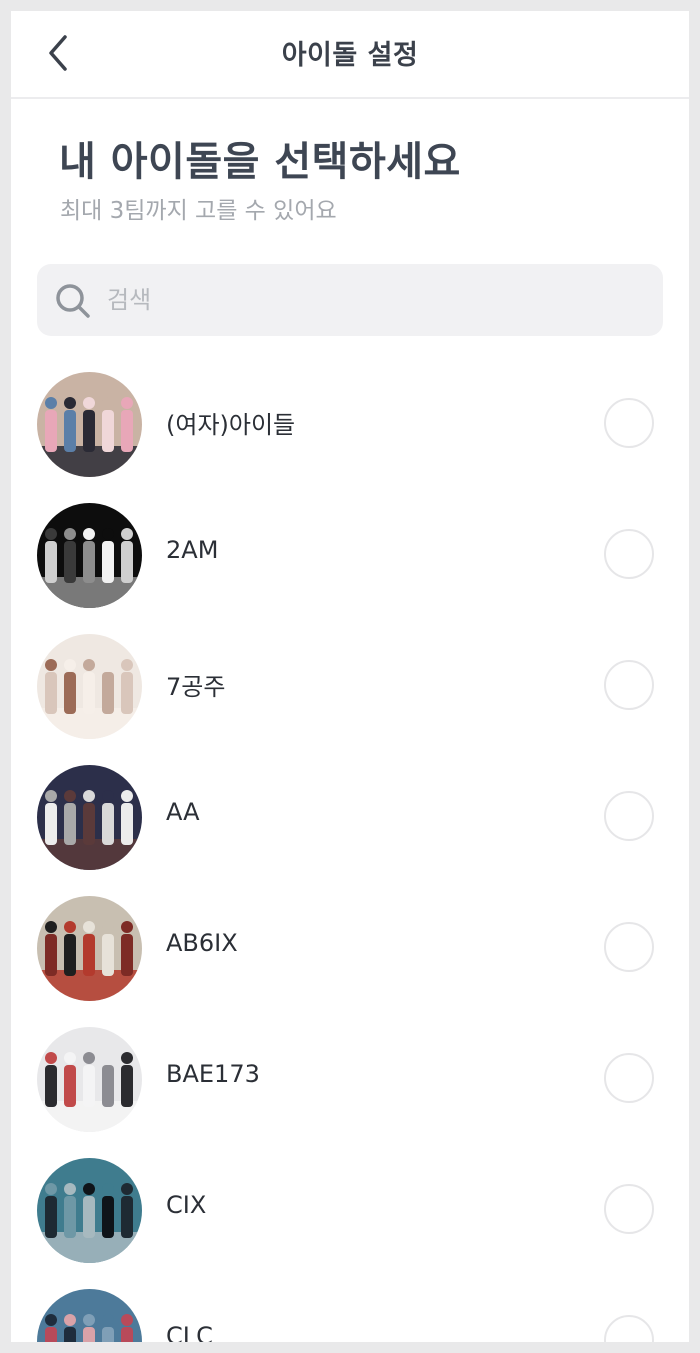 Image resolution: width=700 pixels, height=1353 pixels. I want to click on idol-name: AA, so click(183, 812).